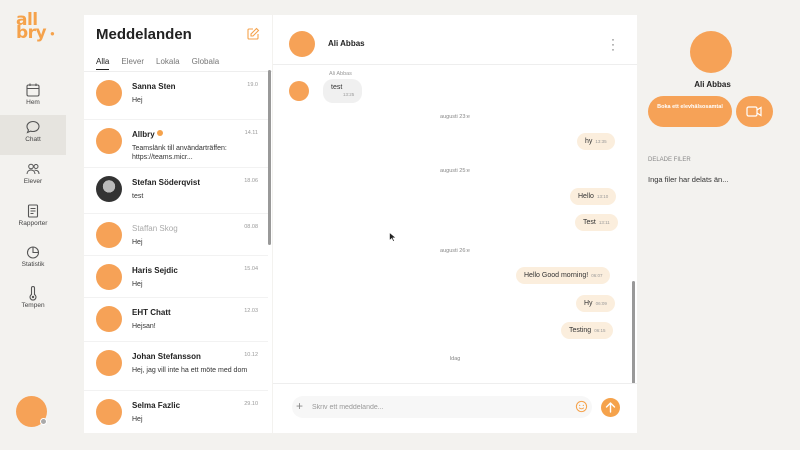 The height and width of the screenshot is (450, 800). What do you see at coordinates (166, 182) in the screenshot?
I see `contact-name: Stefan Söderqvist` at bounding box center [166, 182].